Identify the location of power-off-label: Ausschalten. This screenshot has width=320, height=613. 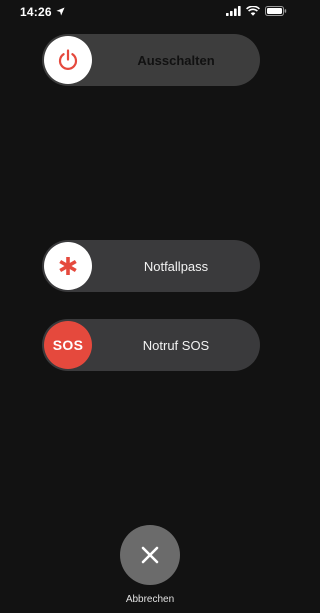
(176, 60).